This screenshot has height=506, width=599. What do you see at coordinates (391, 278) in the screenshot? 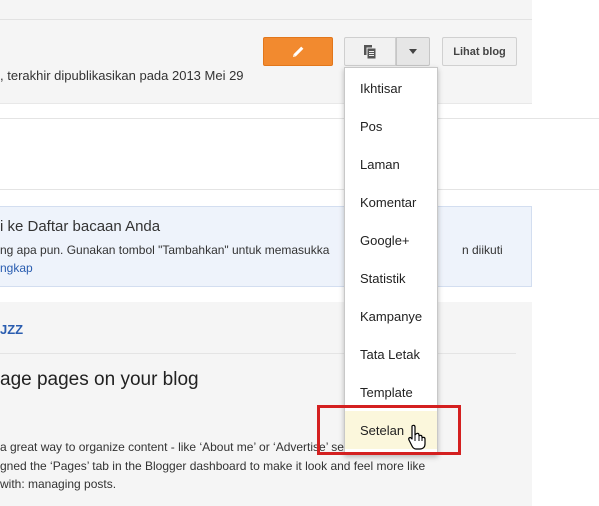
I see `menu-item-statistik: Statistik` at bounding box center [391, 278].